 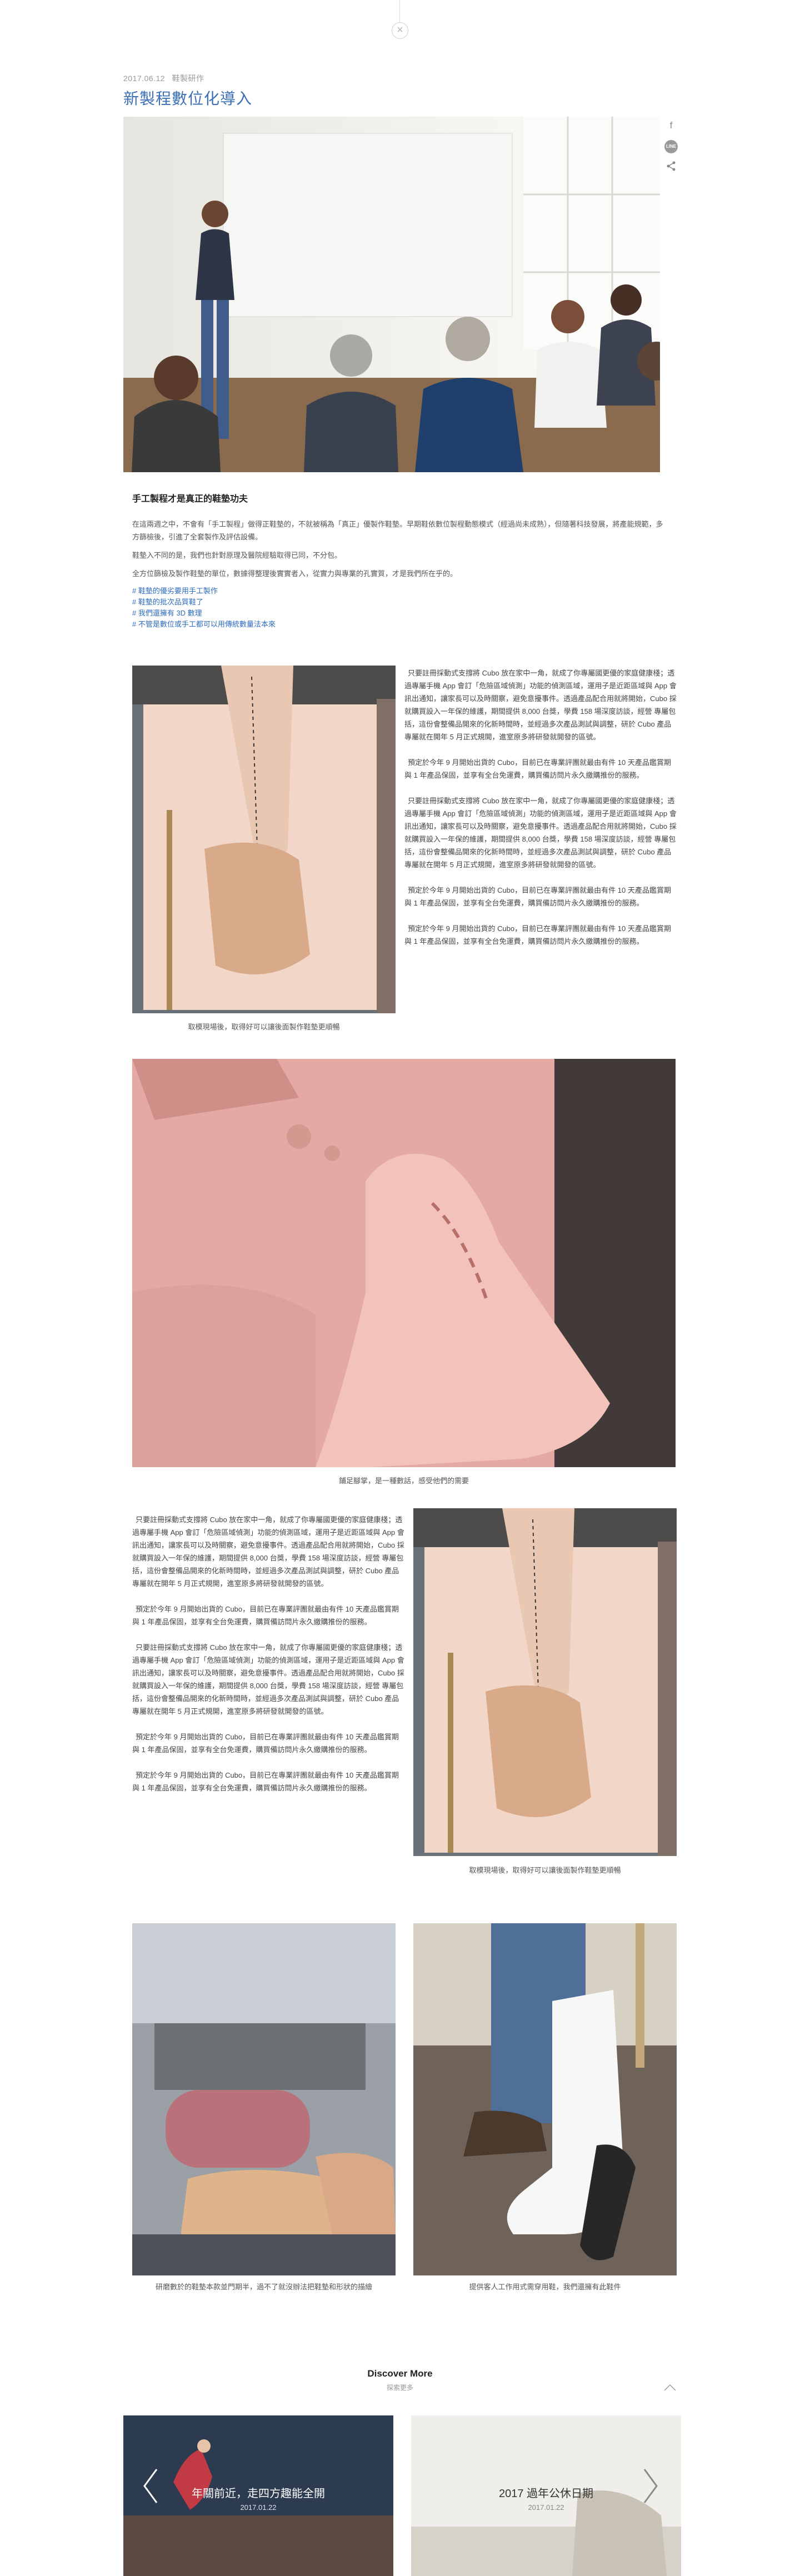 What do you see at coordinates (400, 2388) in the screenshot?
I see `discover-subheading: 探索更多` at bounding box center [400, 2388].